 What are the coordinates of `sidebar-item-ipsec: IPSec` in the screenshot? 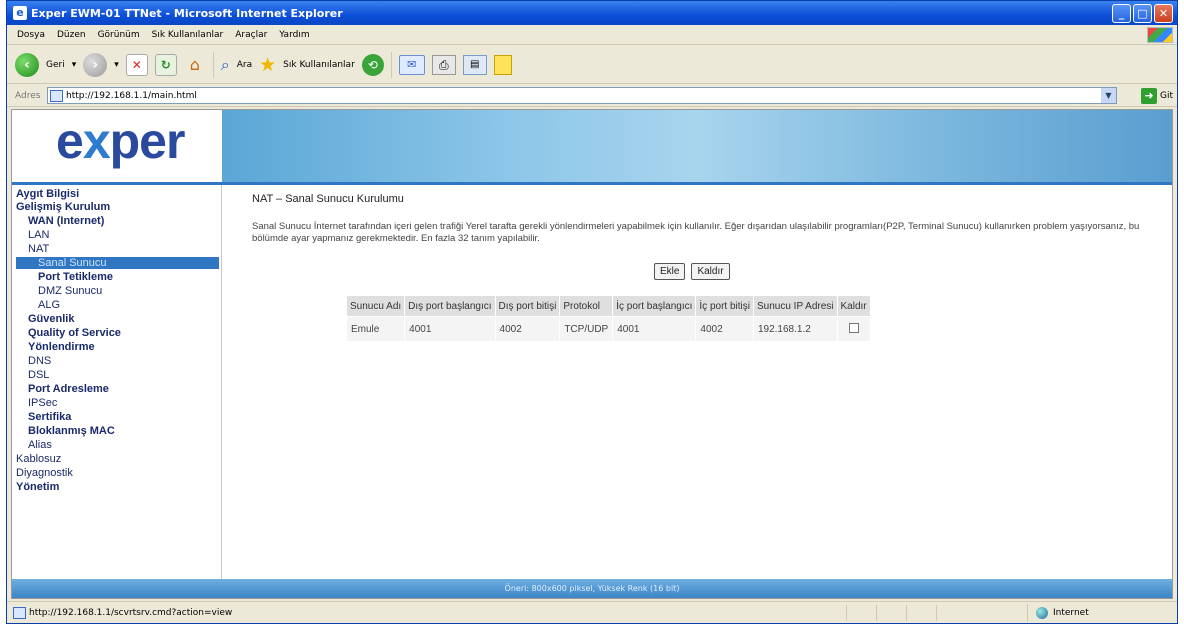 It's located at (42, 403).